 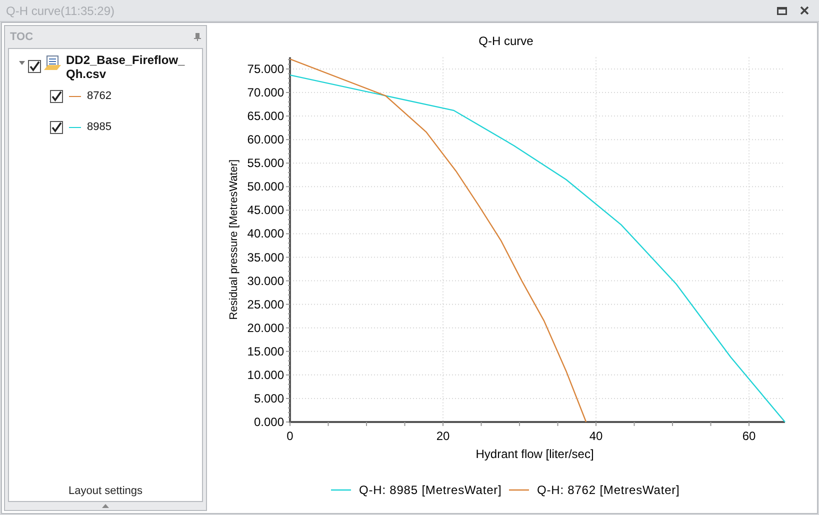 I want to click on window-title: Q-H curve(11:35:29), so click(x=60, y=11).